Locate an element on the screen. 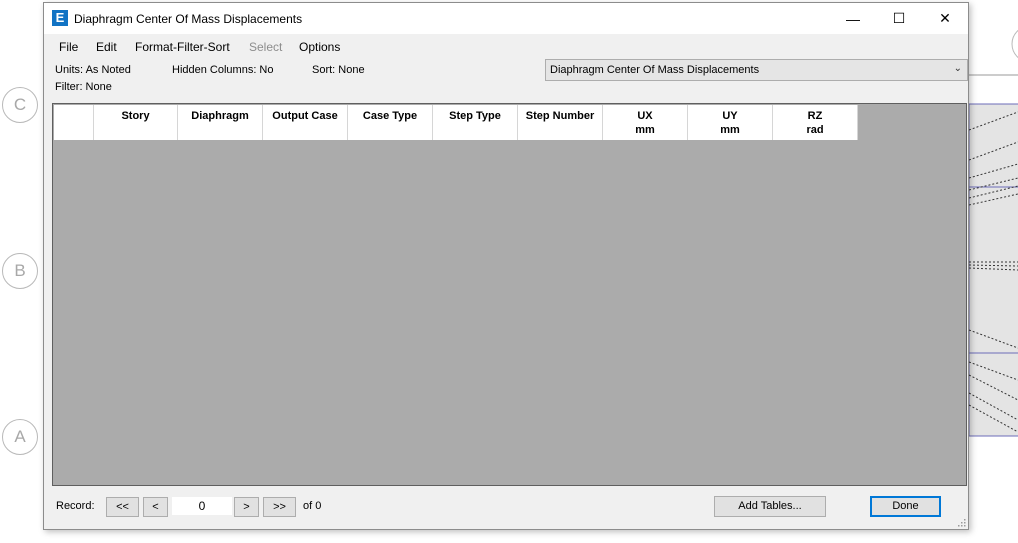  menu-options: Options is located at coordinates (319, 47).